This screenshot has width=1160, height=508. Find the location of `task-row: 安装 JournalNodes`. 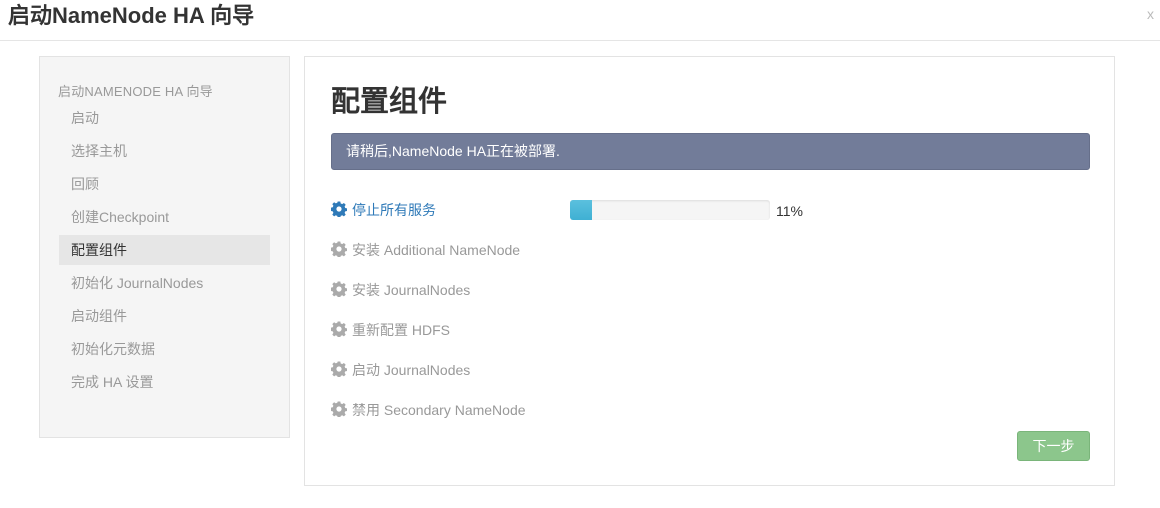

task-row: 安装 JournalNodes is located at coordinates (571, 290).